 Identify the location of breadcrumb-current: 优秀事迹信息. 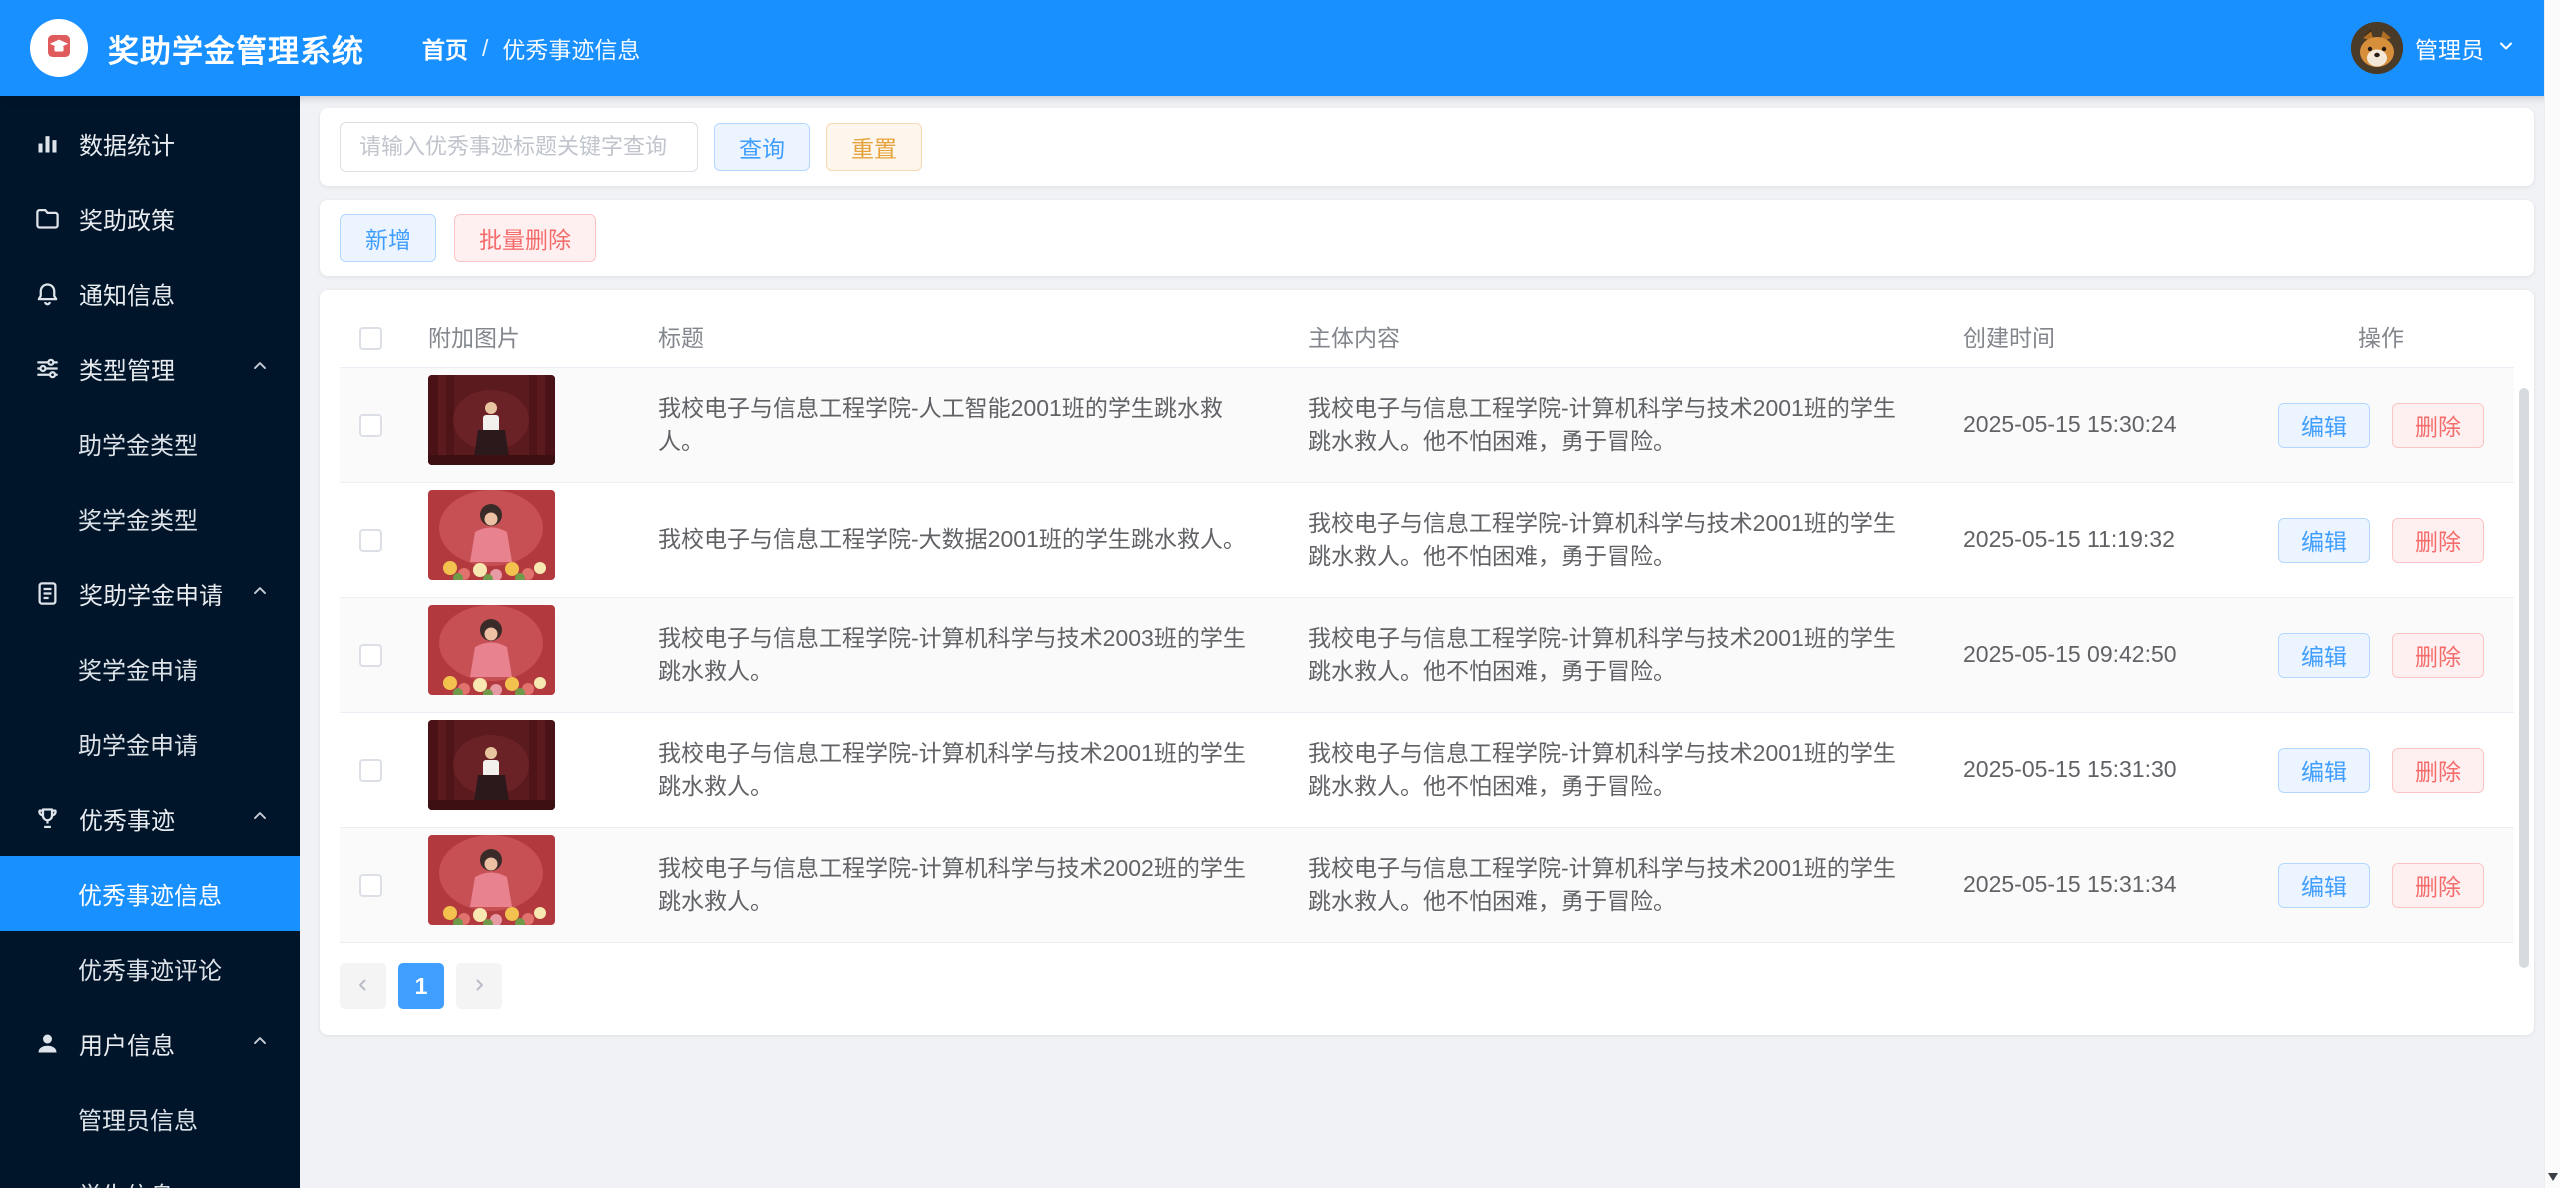
(571, 50).